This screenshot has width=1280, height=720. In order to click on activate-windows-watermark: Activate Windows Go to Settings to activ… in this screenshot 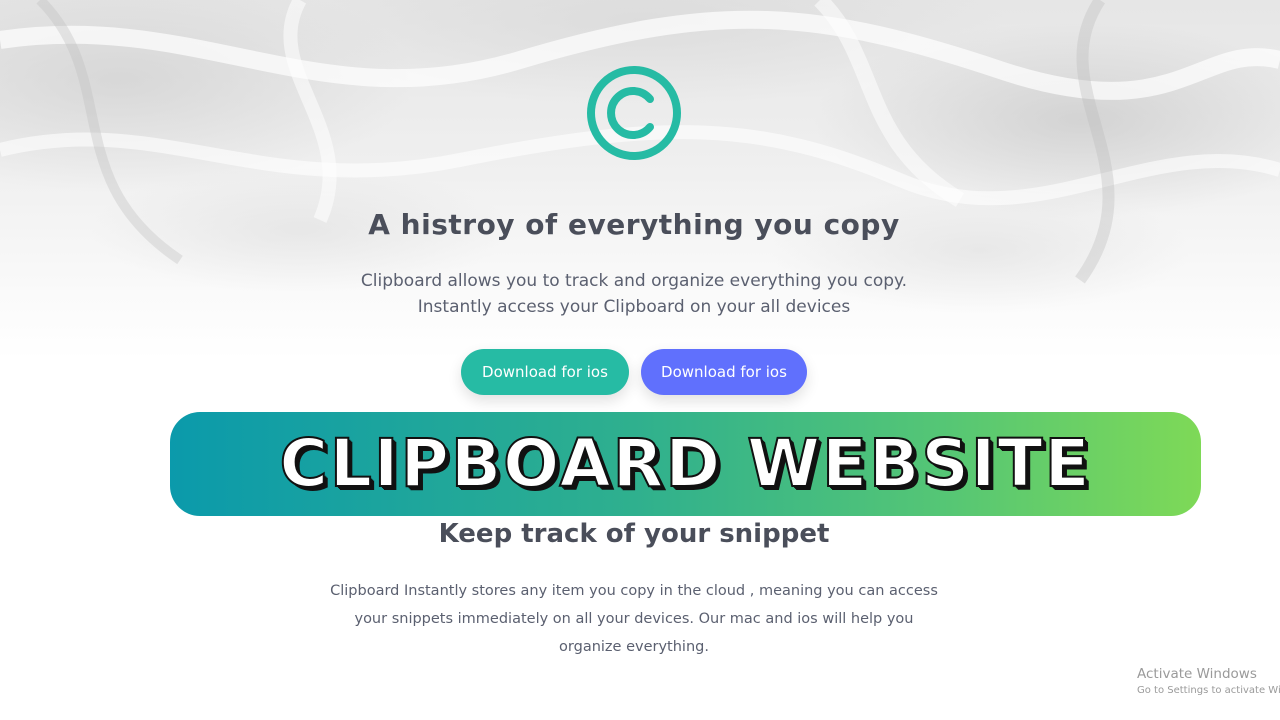, I will do `click(1208, 681)`.